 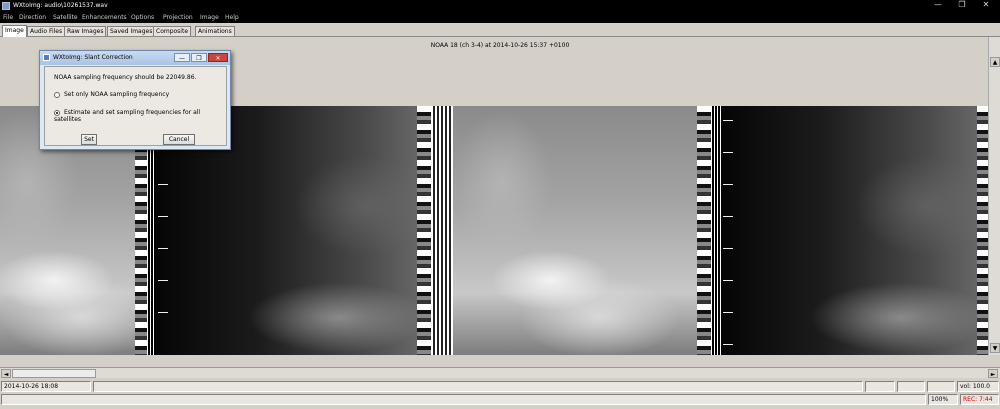 I want to click on dialog-maximize-button: ❐, so click(x=199, y=57).